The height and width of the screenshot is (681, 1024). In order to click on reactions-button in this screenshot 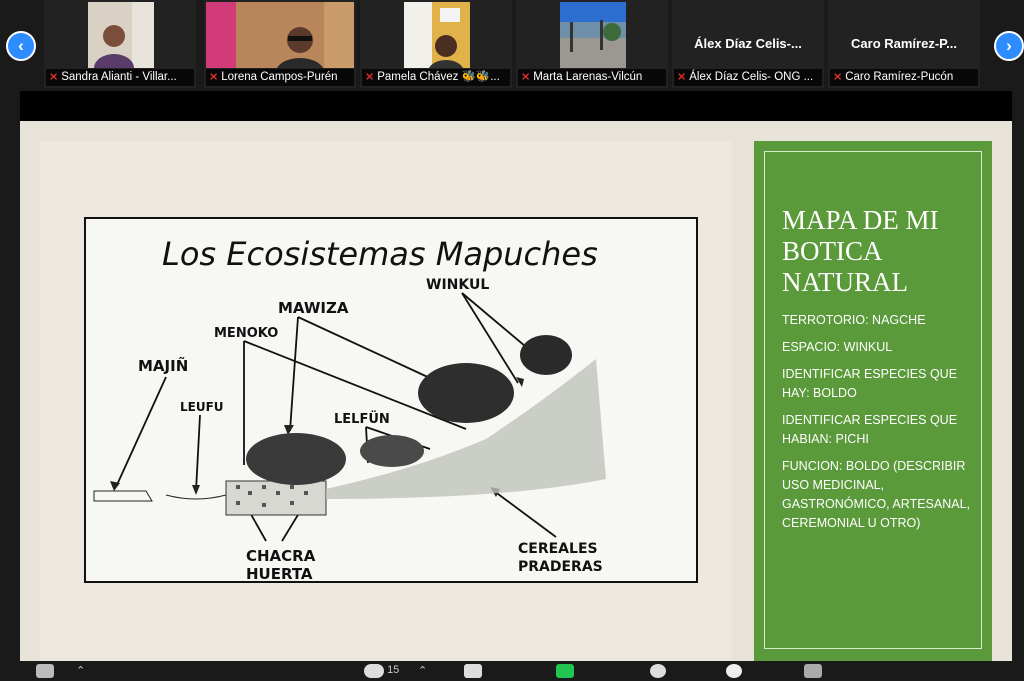, I will do `click(734, 671)`.